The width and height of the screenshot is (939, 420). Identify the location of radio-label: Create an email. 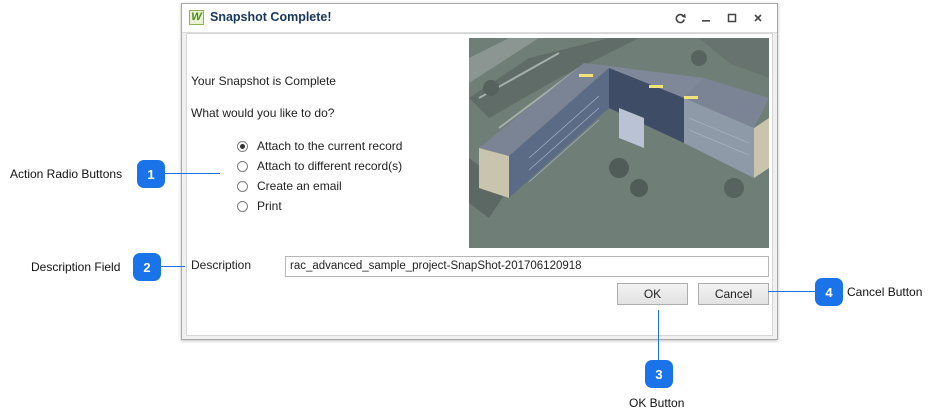
(299, 186).